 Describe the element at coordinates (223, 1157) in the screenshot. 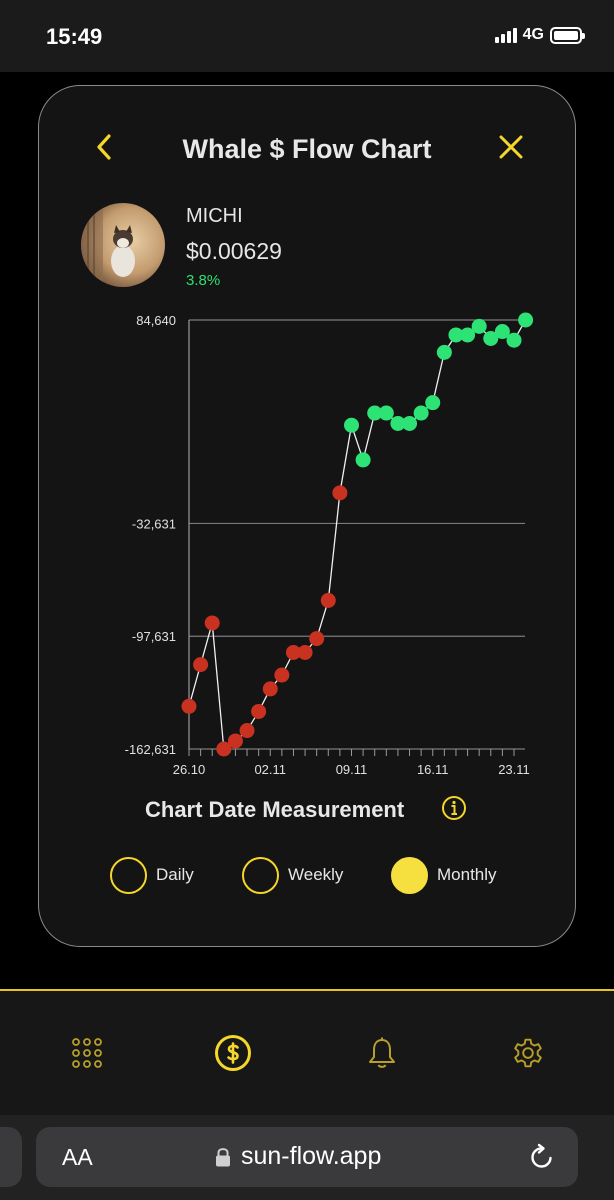

I see `lock-icon` at that location.